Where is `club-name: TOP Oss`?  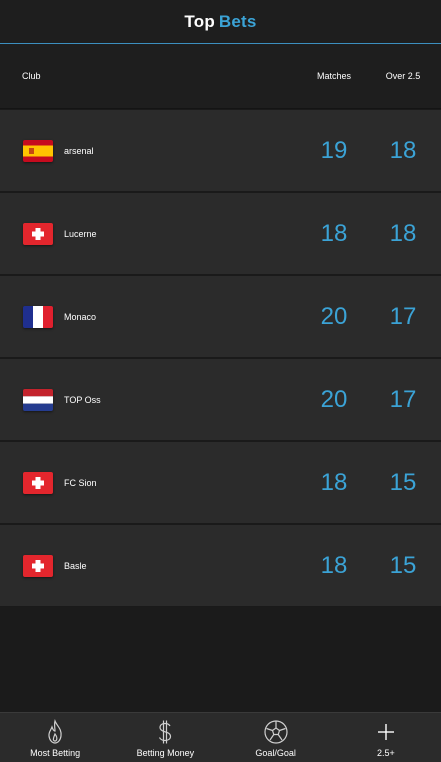
club-name: TOP Oss is located at coordinates (82, 399).